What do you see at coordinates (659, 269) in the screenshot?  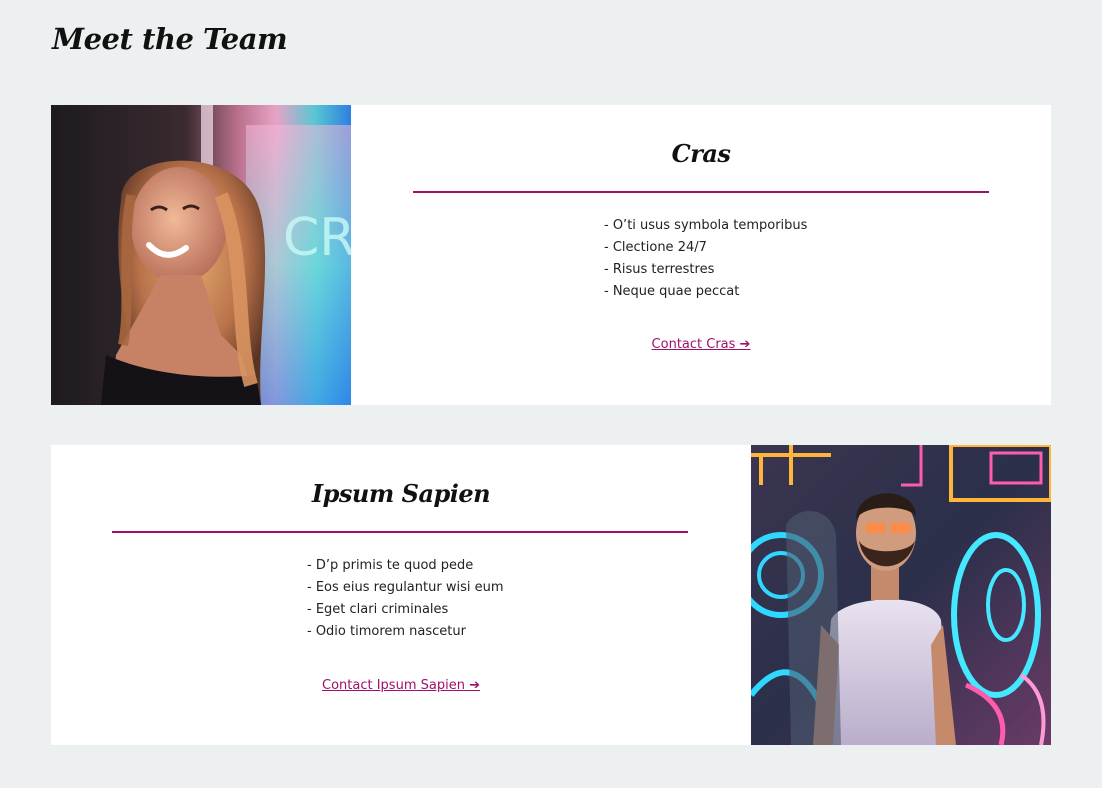 I see `skill-item: - Risus terrestres` at bounding box center [659, 269].